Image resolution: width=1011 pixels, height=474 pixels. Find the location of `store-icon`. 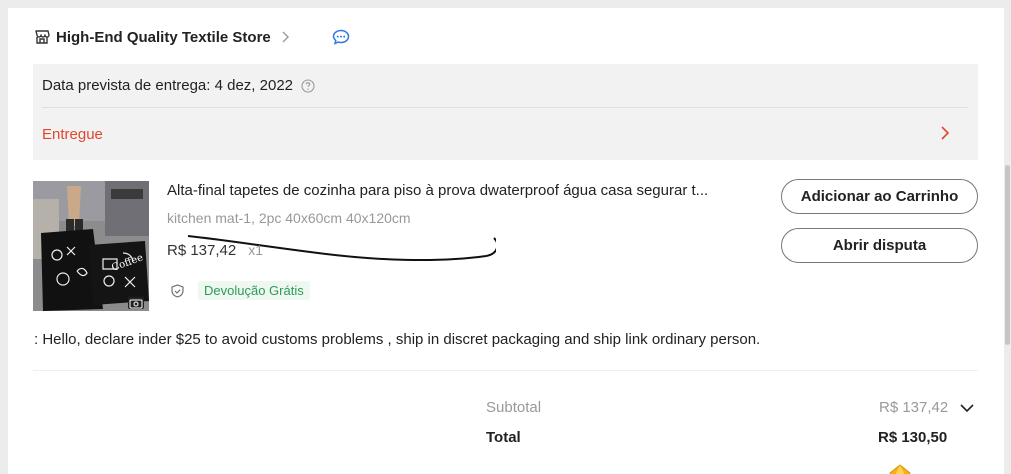

store-icon is located at coordinates (42, 37).